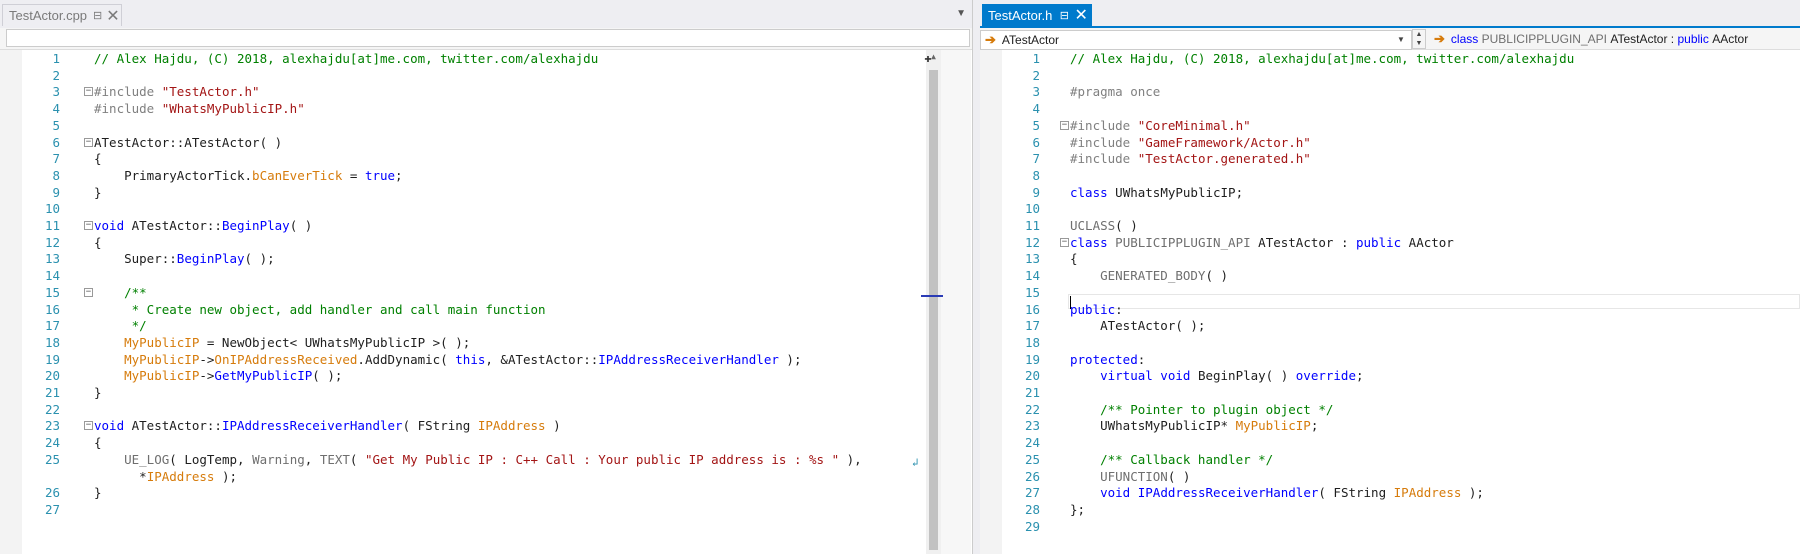  What do you see at coordinates (1390, 392) in the screenshot?
I see `code-line: 21` at bounding box center [1390, 392].